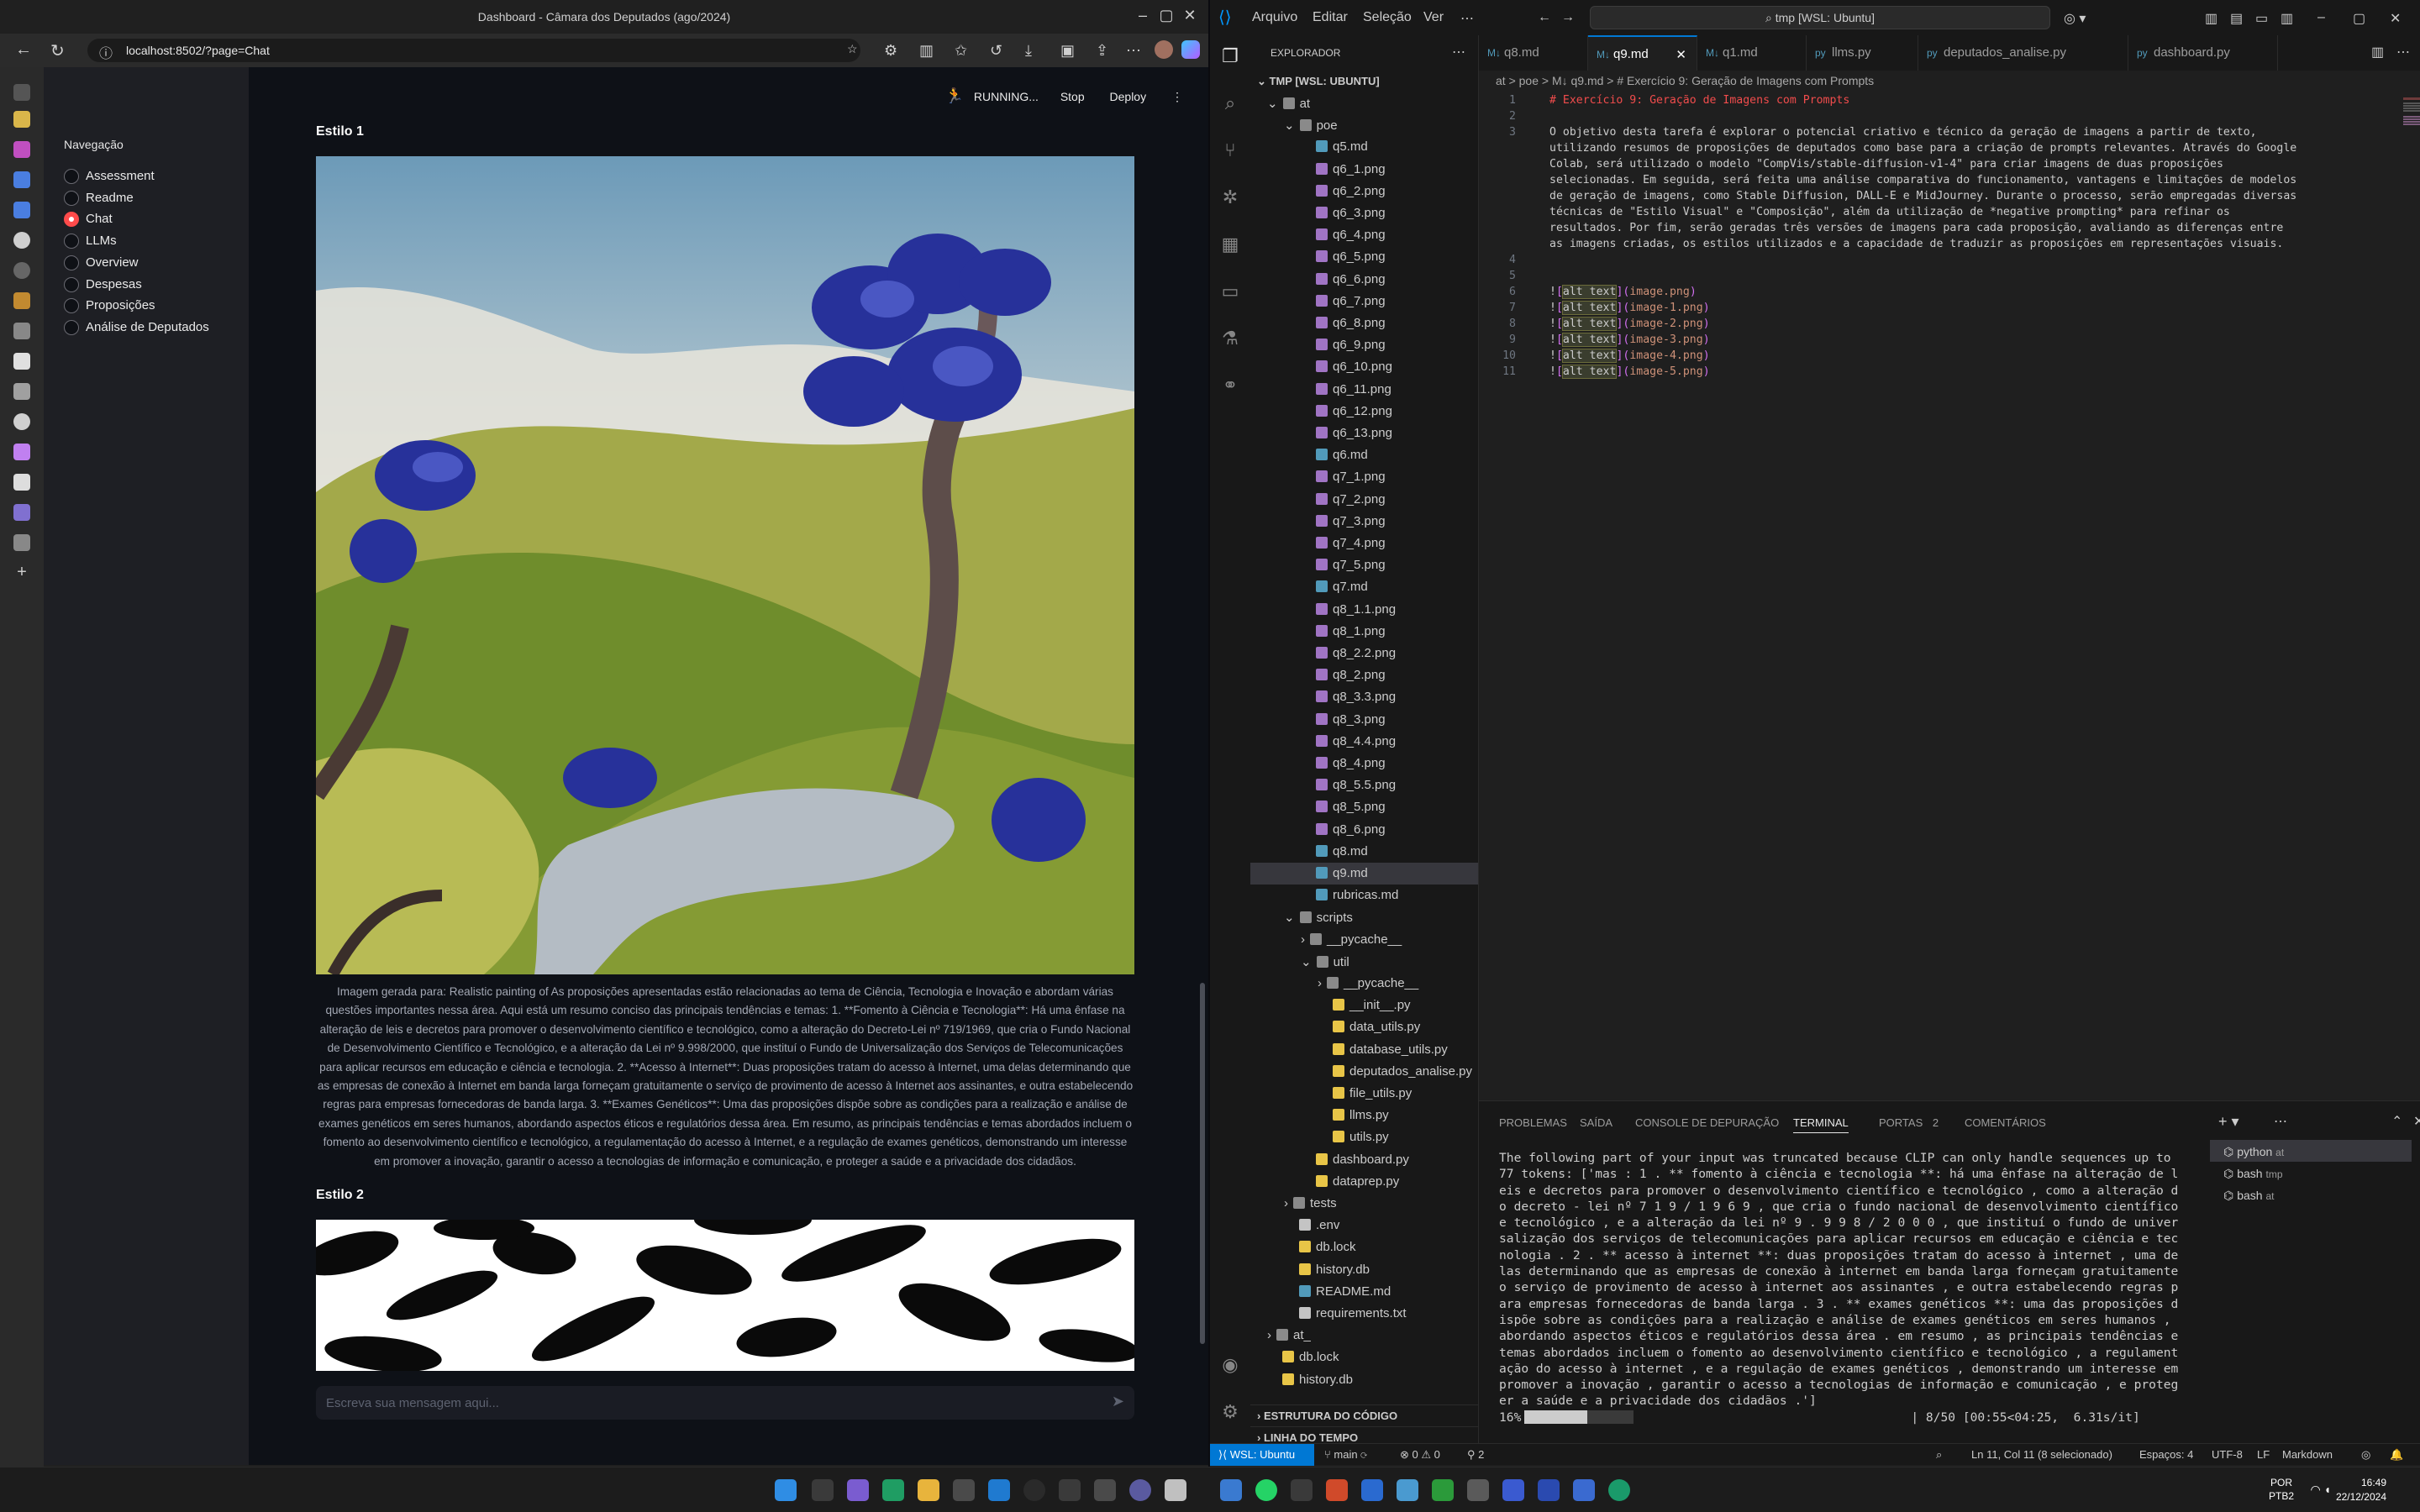 The image size is (2420, 1512). Describe the element at coordinates (2396, 1121) in the screenshot. I see `maximize-panel-icon: ⌃` at that location.